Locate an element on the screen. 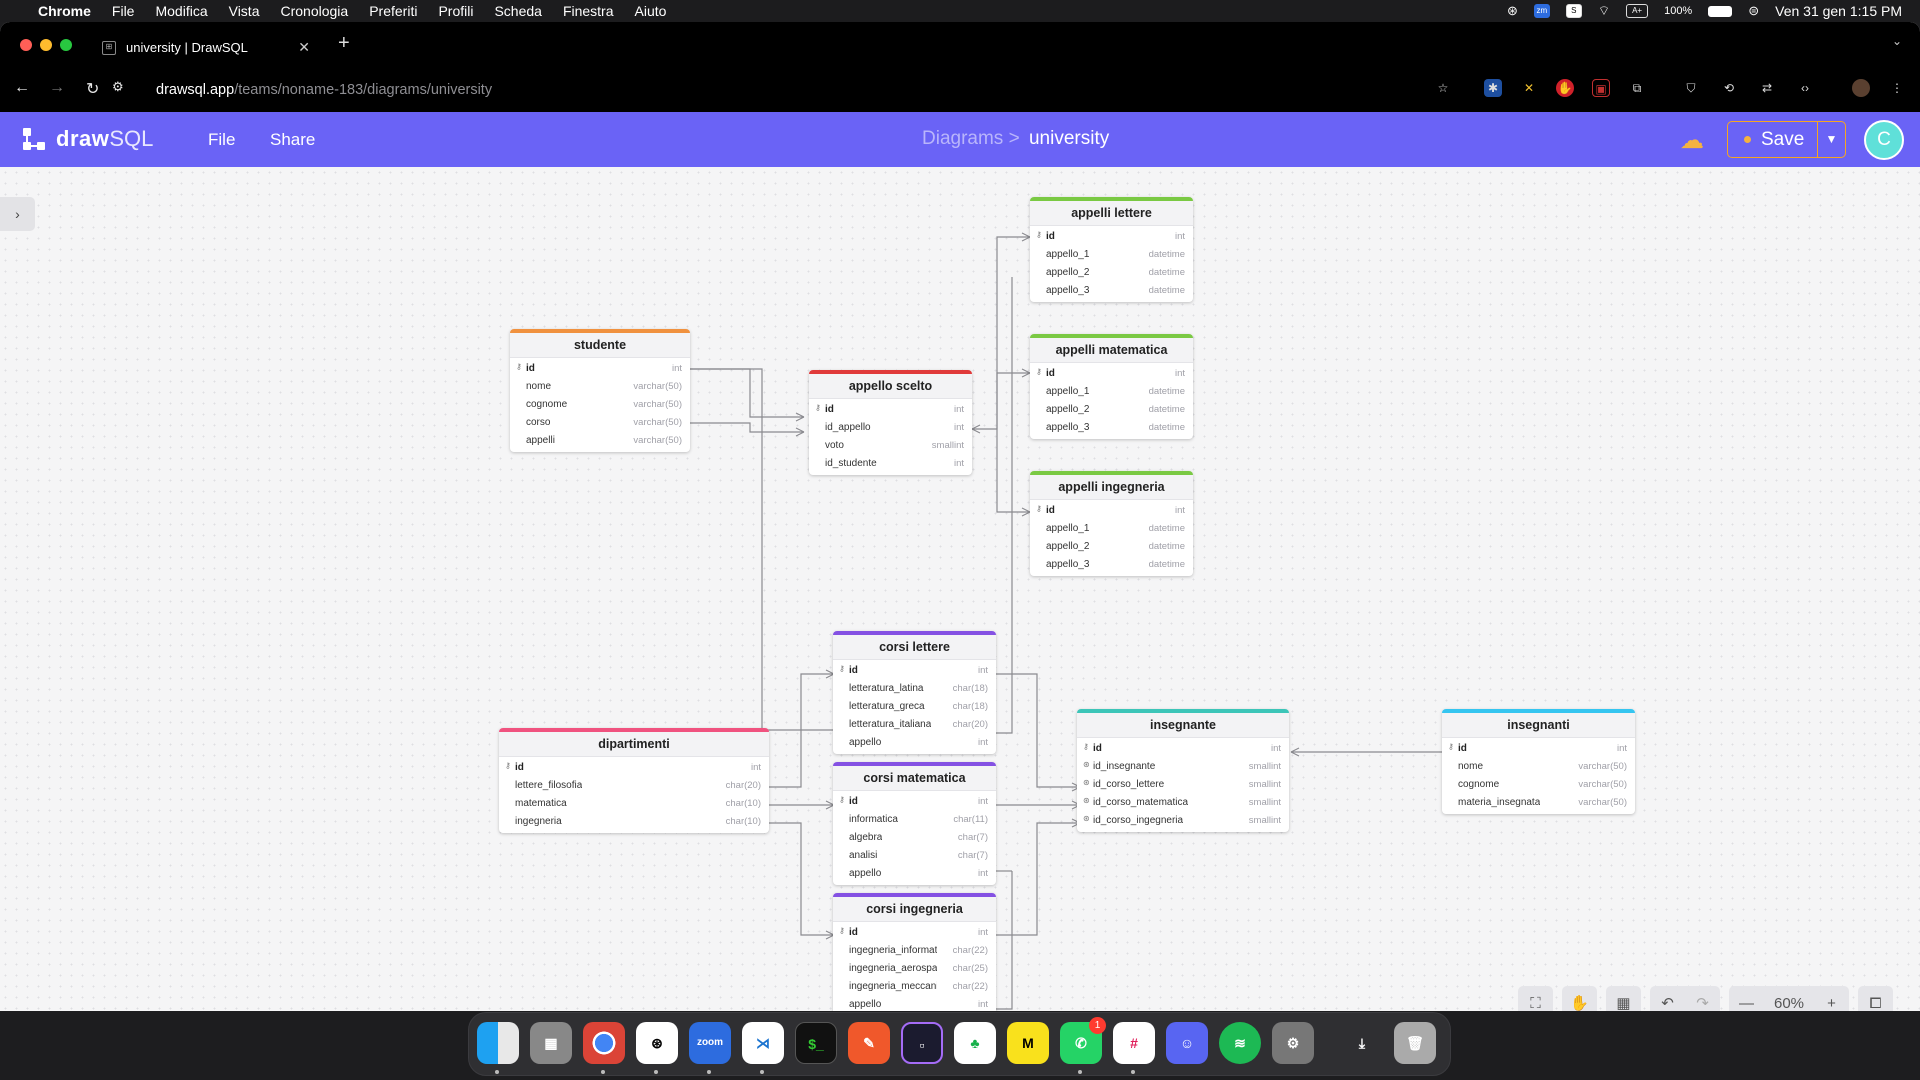 This screenshot has width=1920, height=1080. zoom-app-icon: zoom is located at coordinates (710, 1043).